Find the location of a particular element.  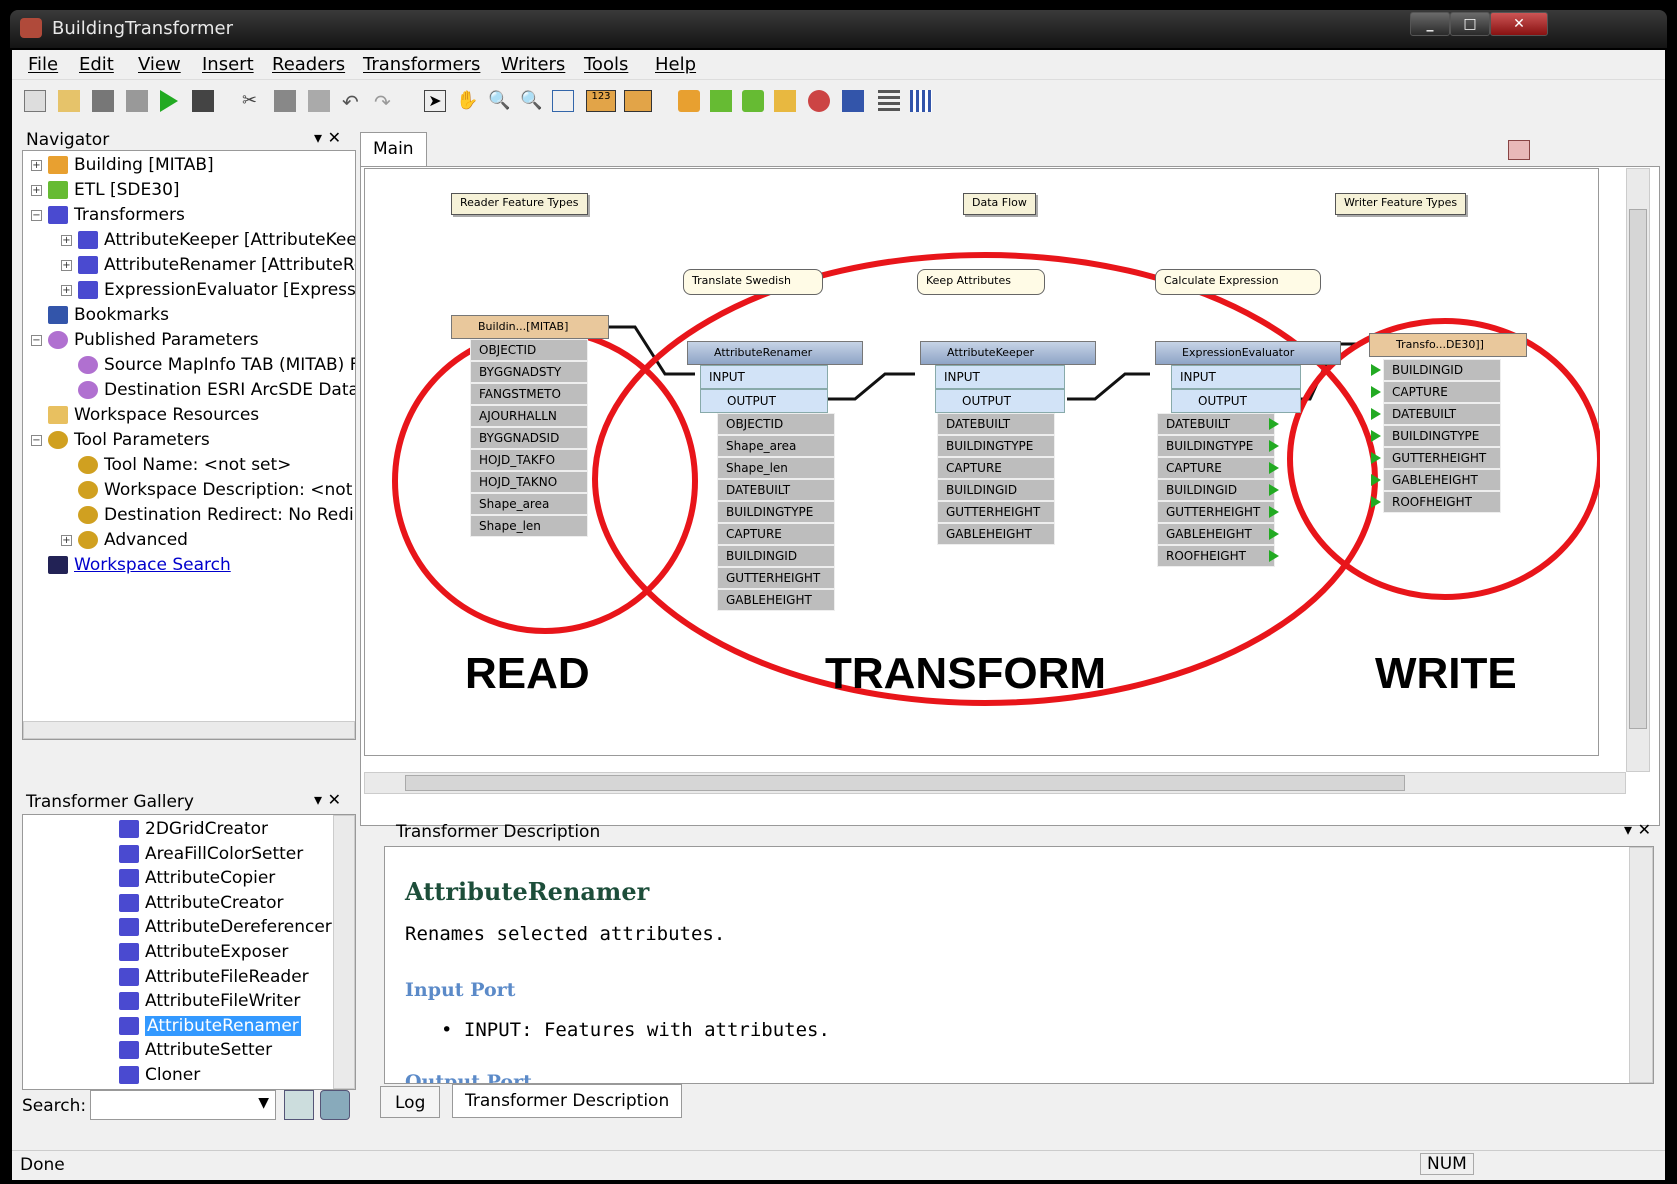

select-icon: ➤ is located at coordinates (435, 101).